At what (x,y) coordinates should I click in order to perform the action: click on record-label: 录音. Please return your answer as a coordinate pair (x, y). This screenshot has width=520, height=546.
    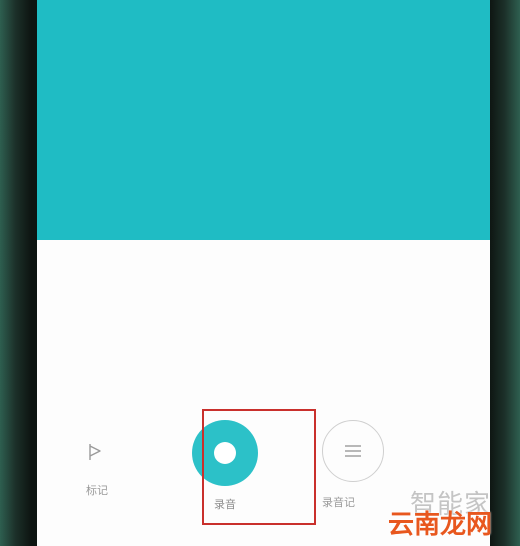
    Looking at the image, I should click on (225, 504).